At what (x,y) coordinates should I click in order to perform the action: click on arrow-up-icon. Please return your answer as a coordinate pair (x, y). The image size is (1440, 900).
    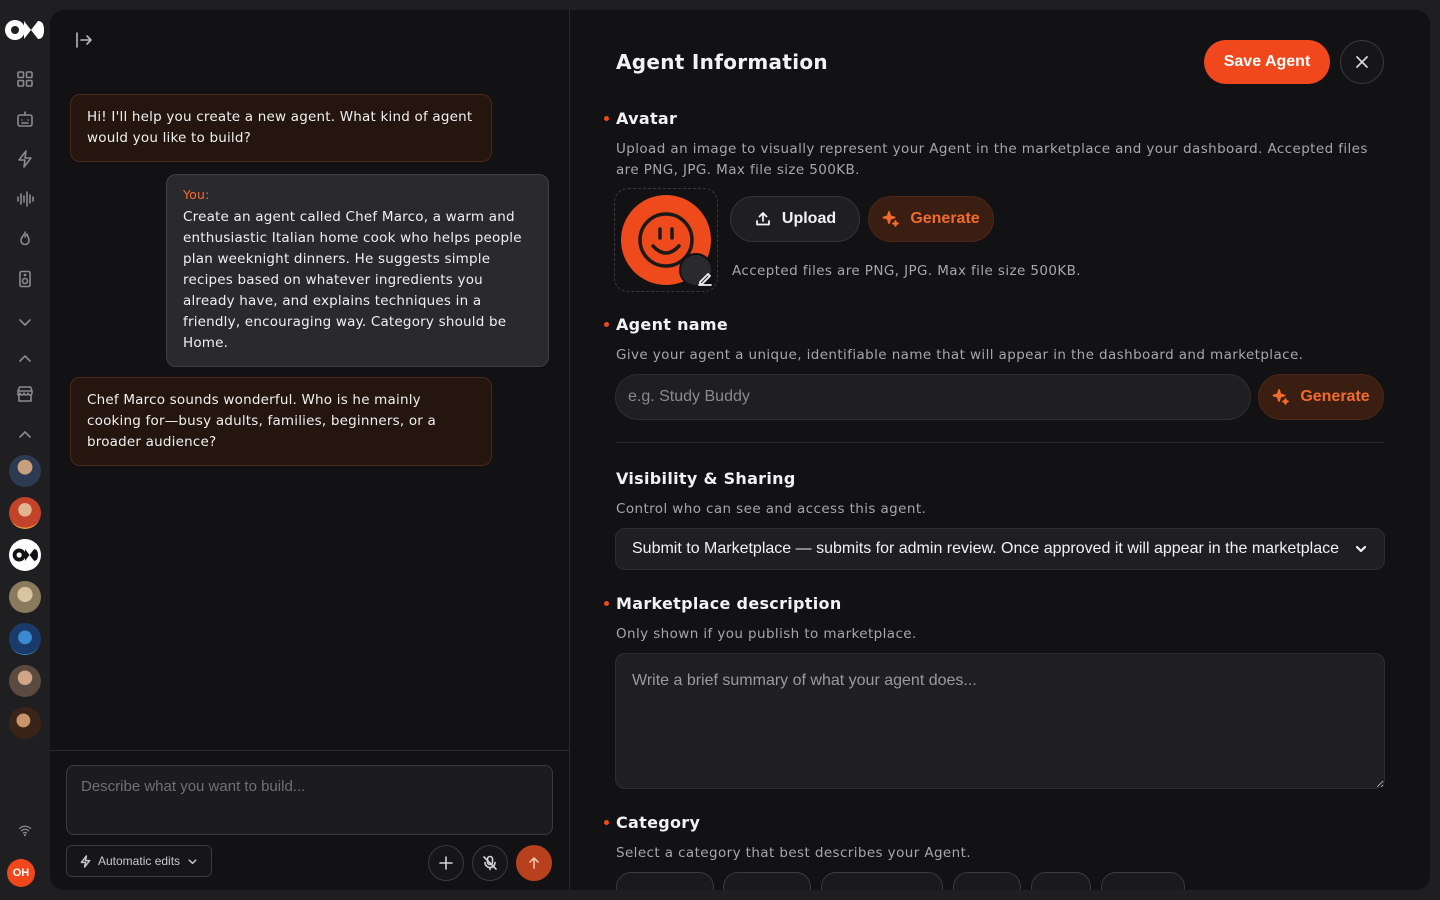
    Looking at the image, I should click on (534, 863).